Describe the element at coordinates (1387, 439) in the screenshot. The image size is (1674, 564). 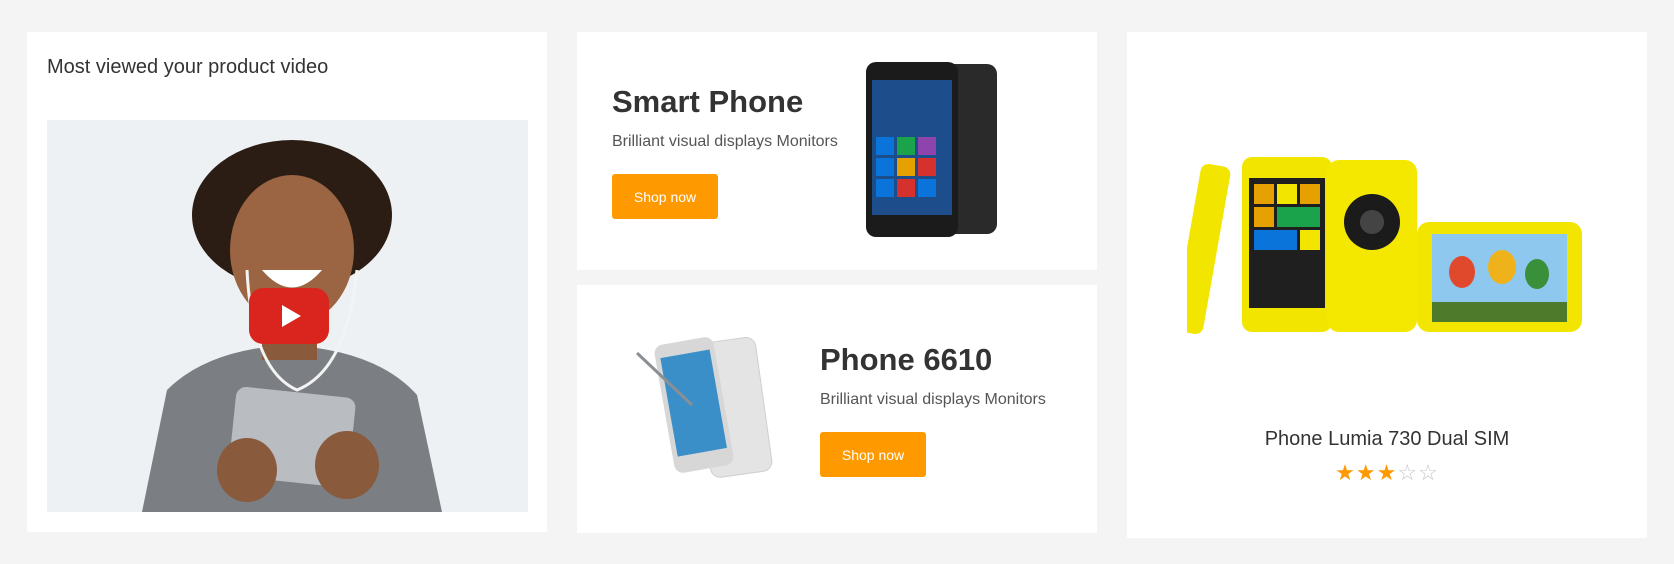
I see `product-name: Phone Lumia 730 Dual SIM` at that location.